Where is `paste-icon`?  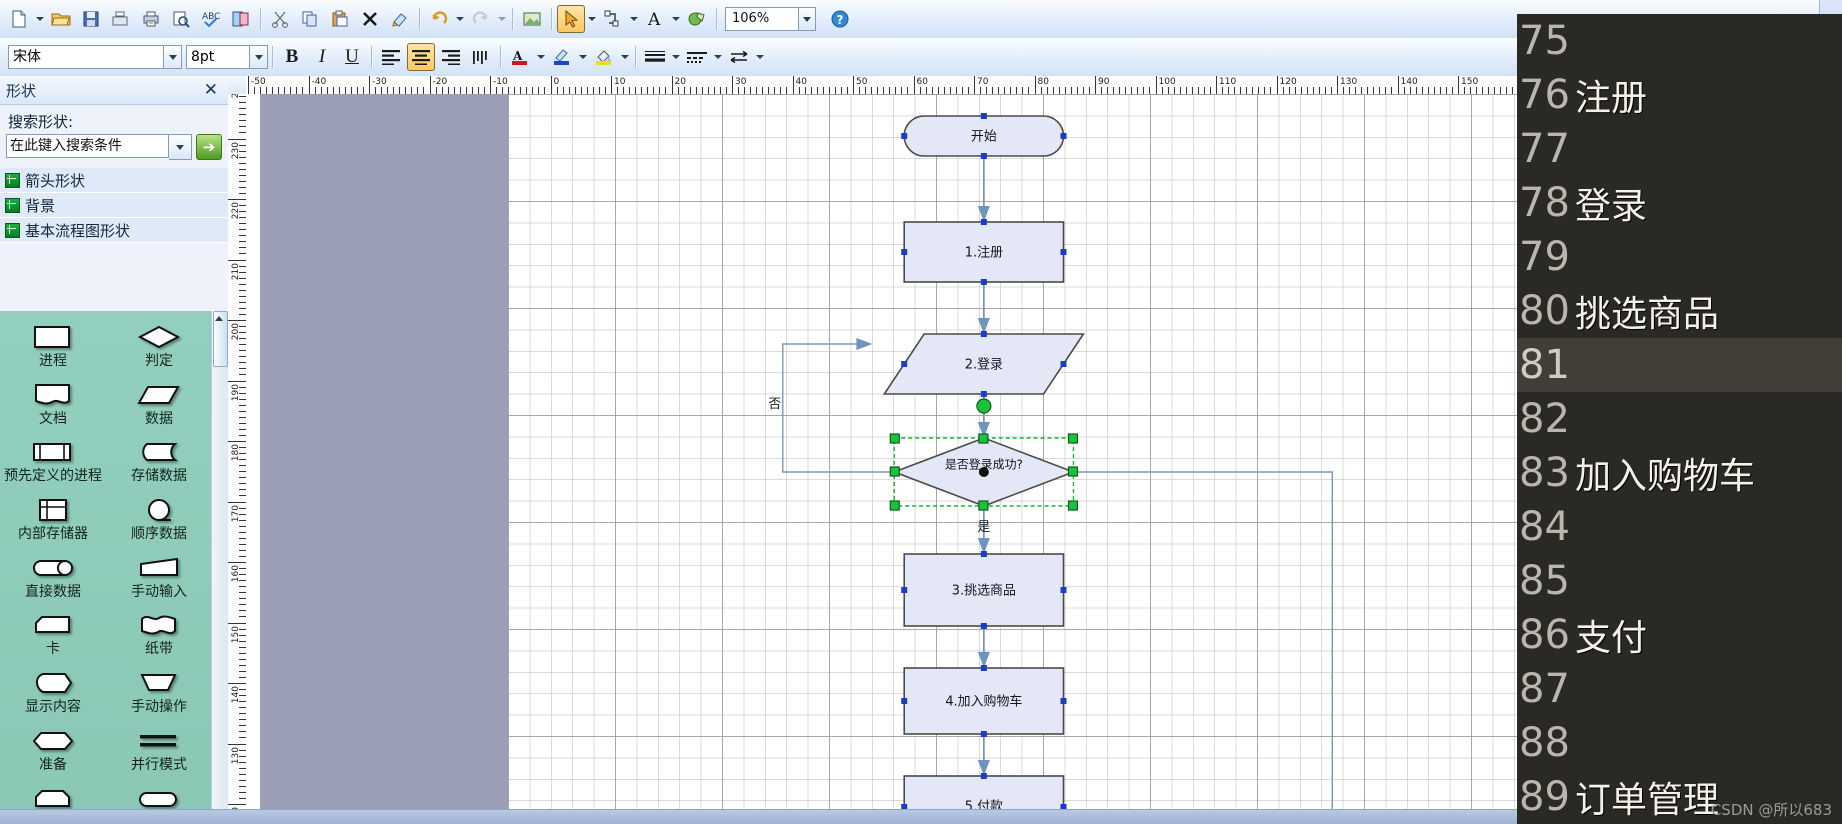
paste-icon is located at coordinates (340, 19).